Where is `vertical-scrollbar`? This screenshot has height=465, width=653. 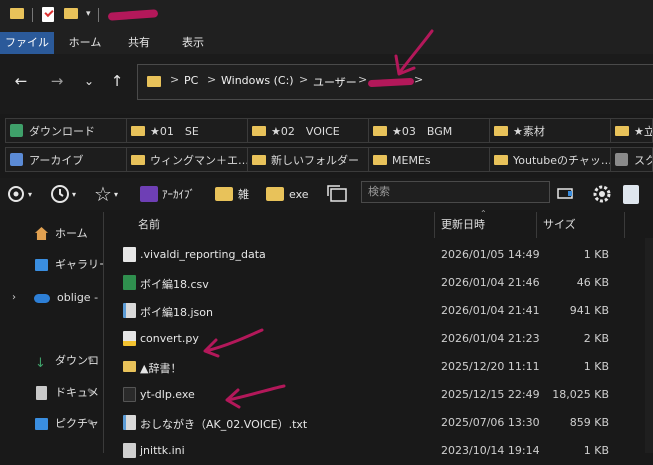 vertical-scrollbar is located at coordinates (649, 345).